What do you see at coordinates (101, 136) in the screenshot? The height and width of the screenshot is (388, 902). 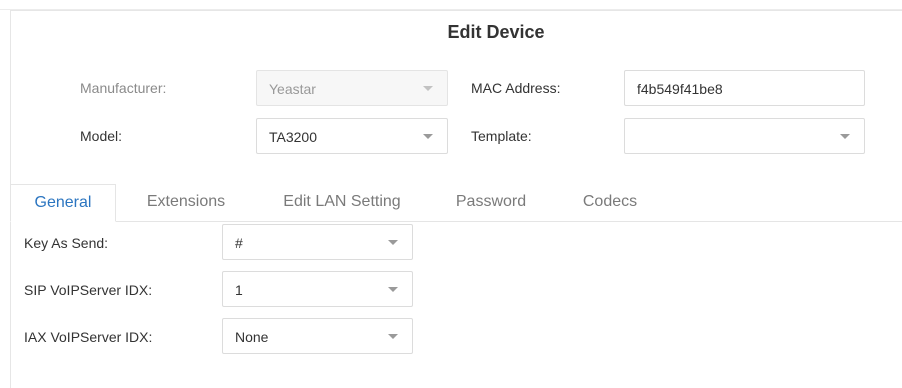 I see `model-label: Model:` at bounding box center [101, 136].